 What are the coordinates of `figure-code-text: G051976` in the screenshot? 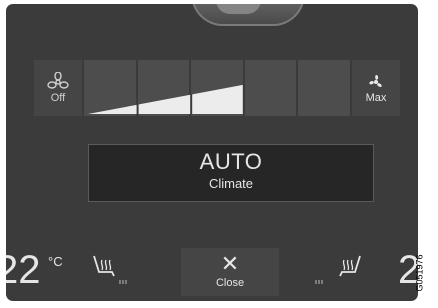 It's located at (419, 273).